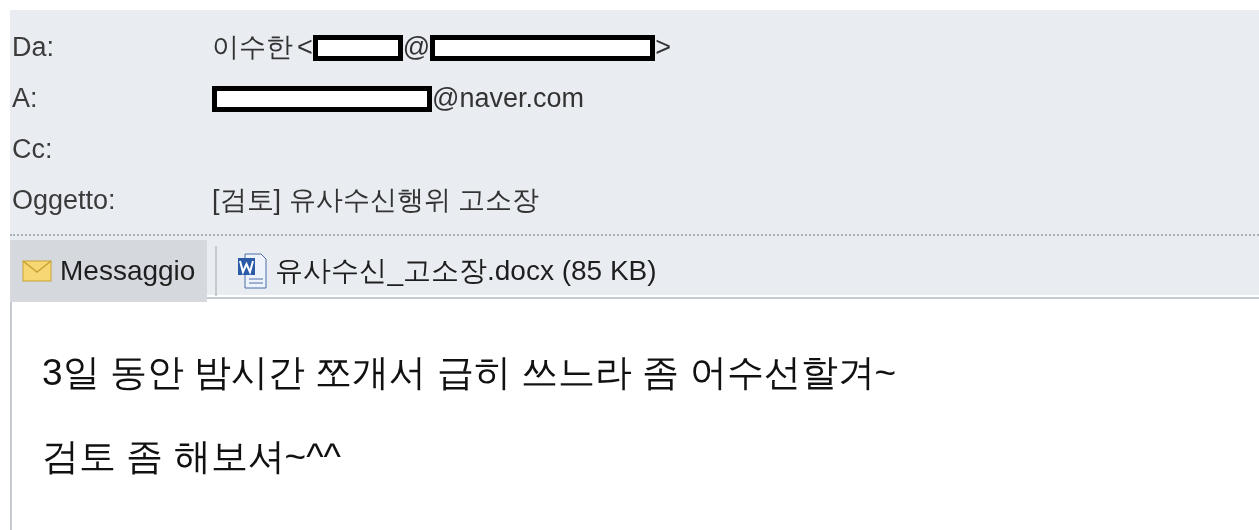 The width and height of the screenshot is (1259, 530). I want to click on field-label: Cc:, so click(32, 150).